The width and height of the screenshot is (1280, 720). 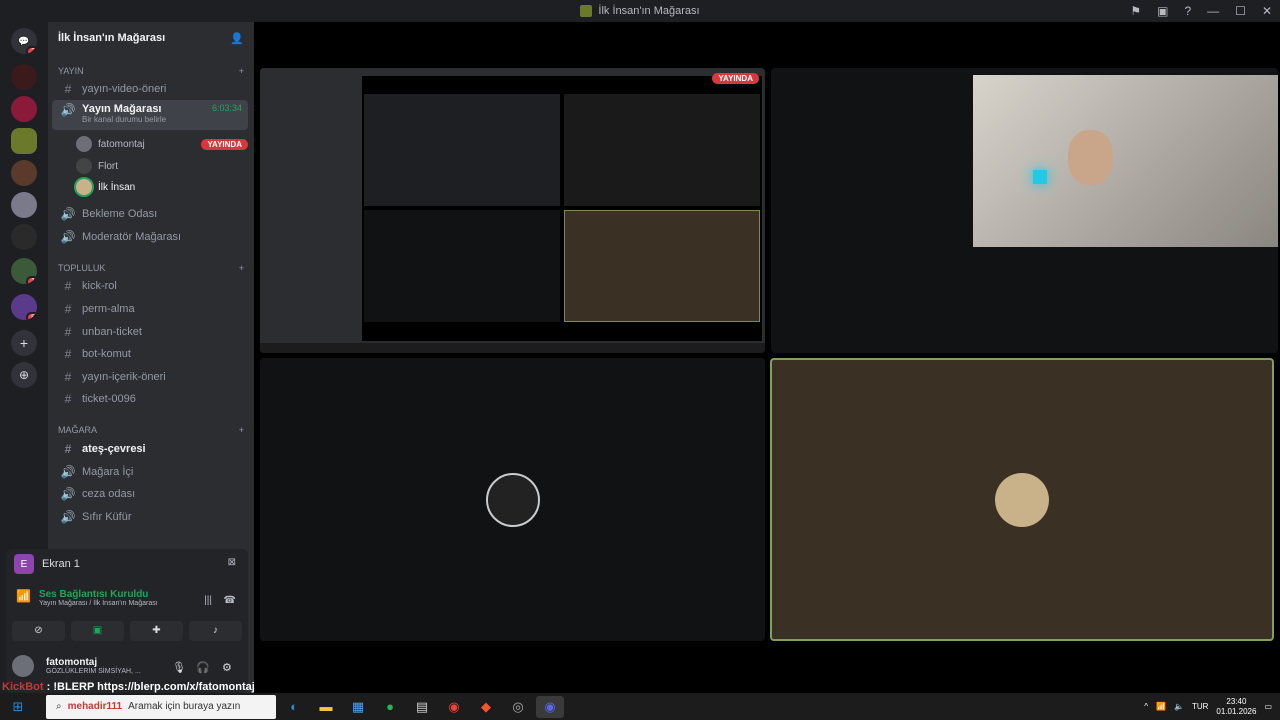 I want to click on search-input: ⌕ mehadir111 Aramak için buraya yazın, so click(x=161, y=706).